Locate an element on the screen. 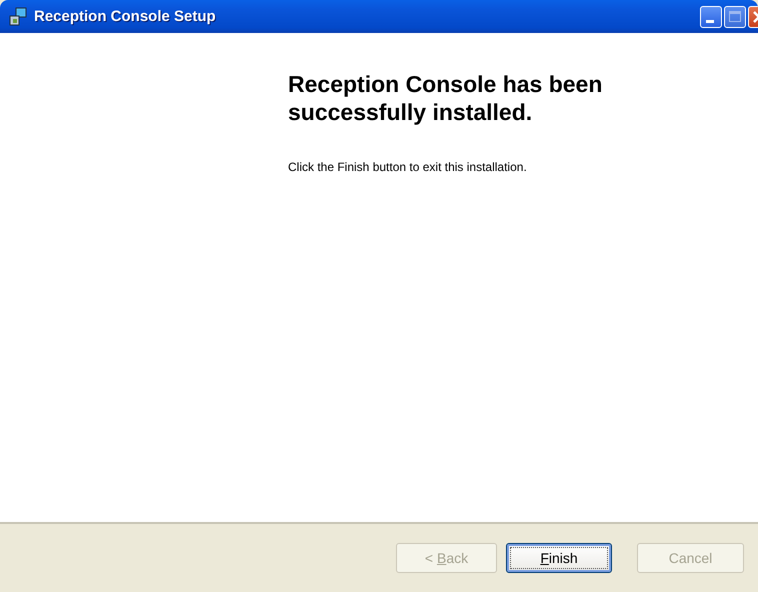 The height and width of the screenshot is (592, 758). maximize-icon is located at coordinates (735, 16).